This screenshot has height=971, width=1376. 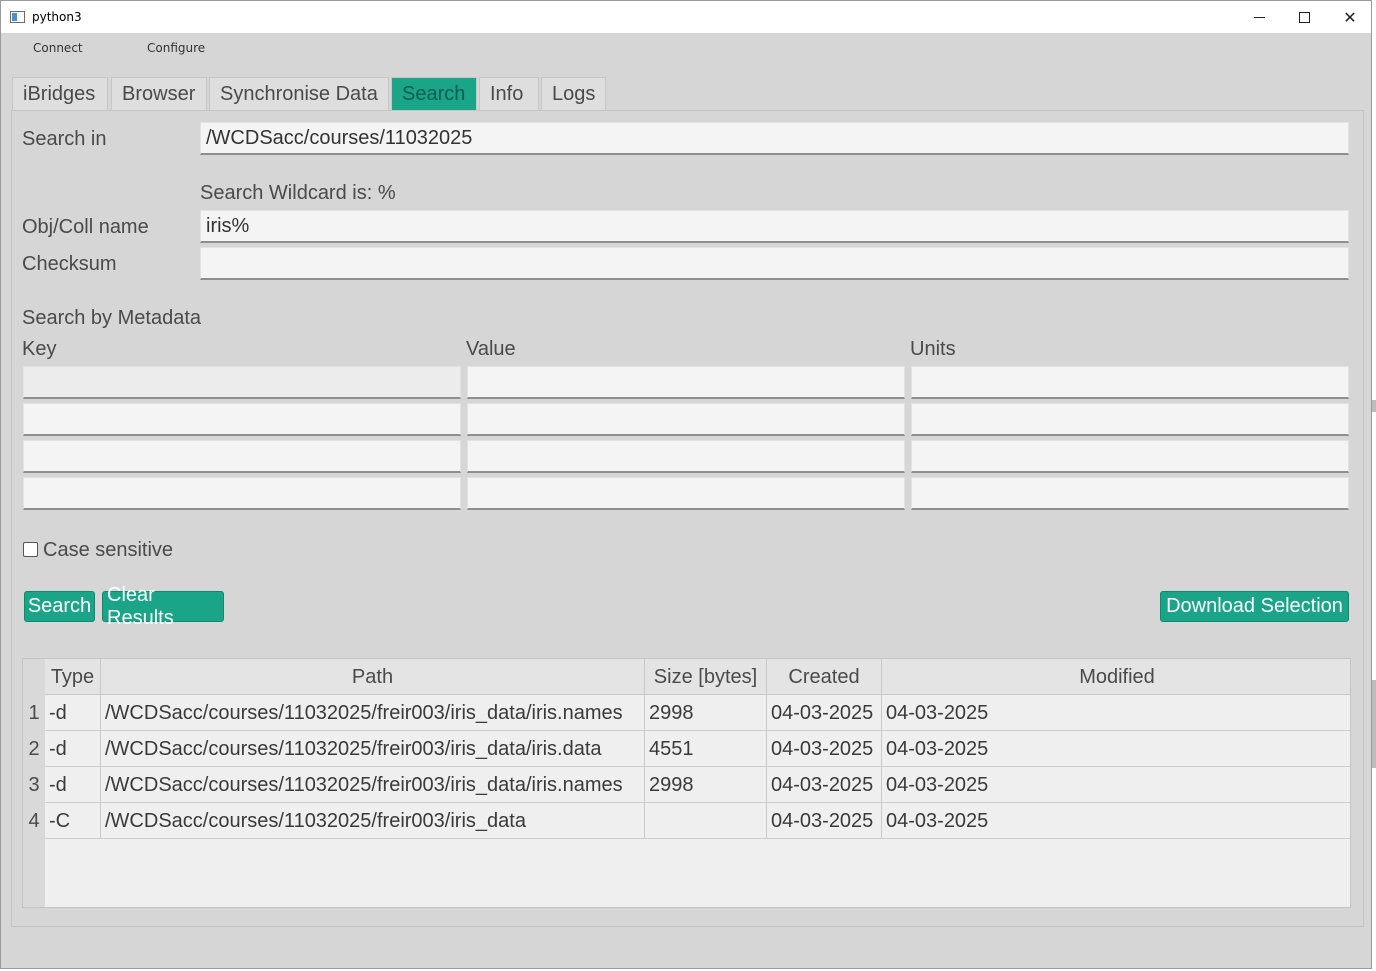 What do you see at coordinates (1117, 677) in the screenshot?
I see `column-header-modified: Modified` at bounding box center [1117, 677].